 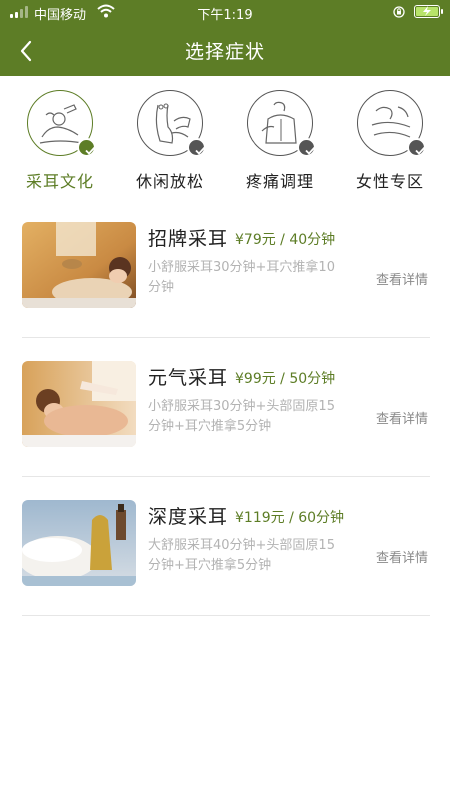 I want to click on service-description: 大舒服采耳40分钟+头部固原15分钟+耳穴推拿5分钟, so click(x=241, y=555).